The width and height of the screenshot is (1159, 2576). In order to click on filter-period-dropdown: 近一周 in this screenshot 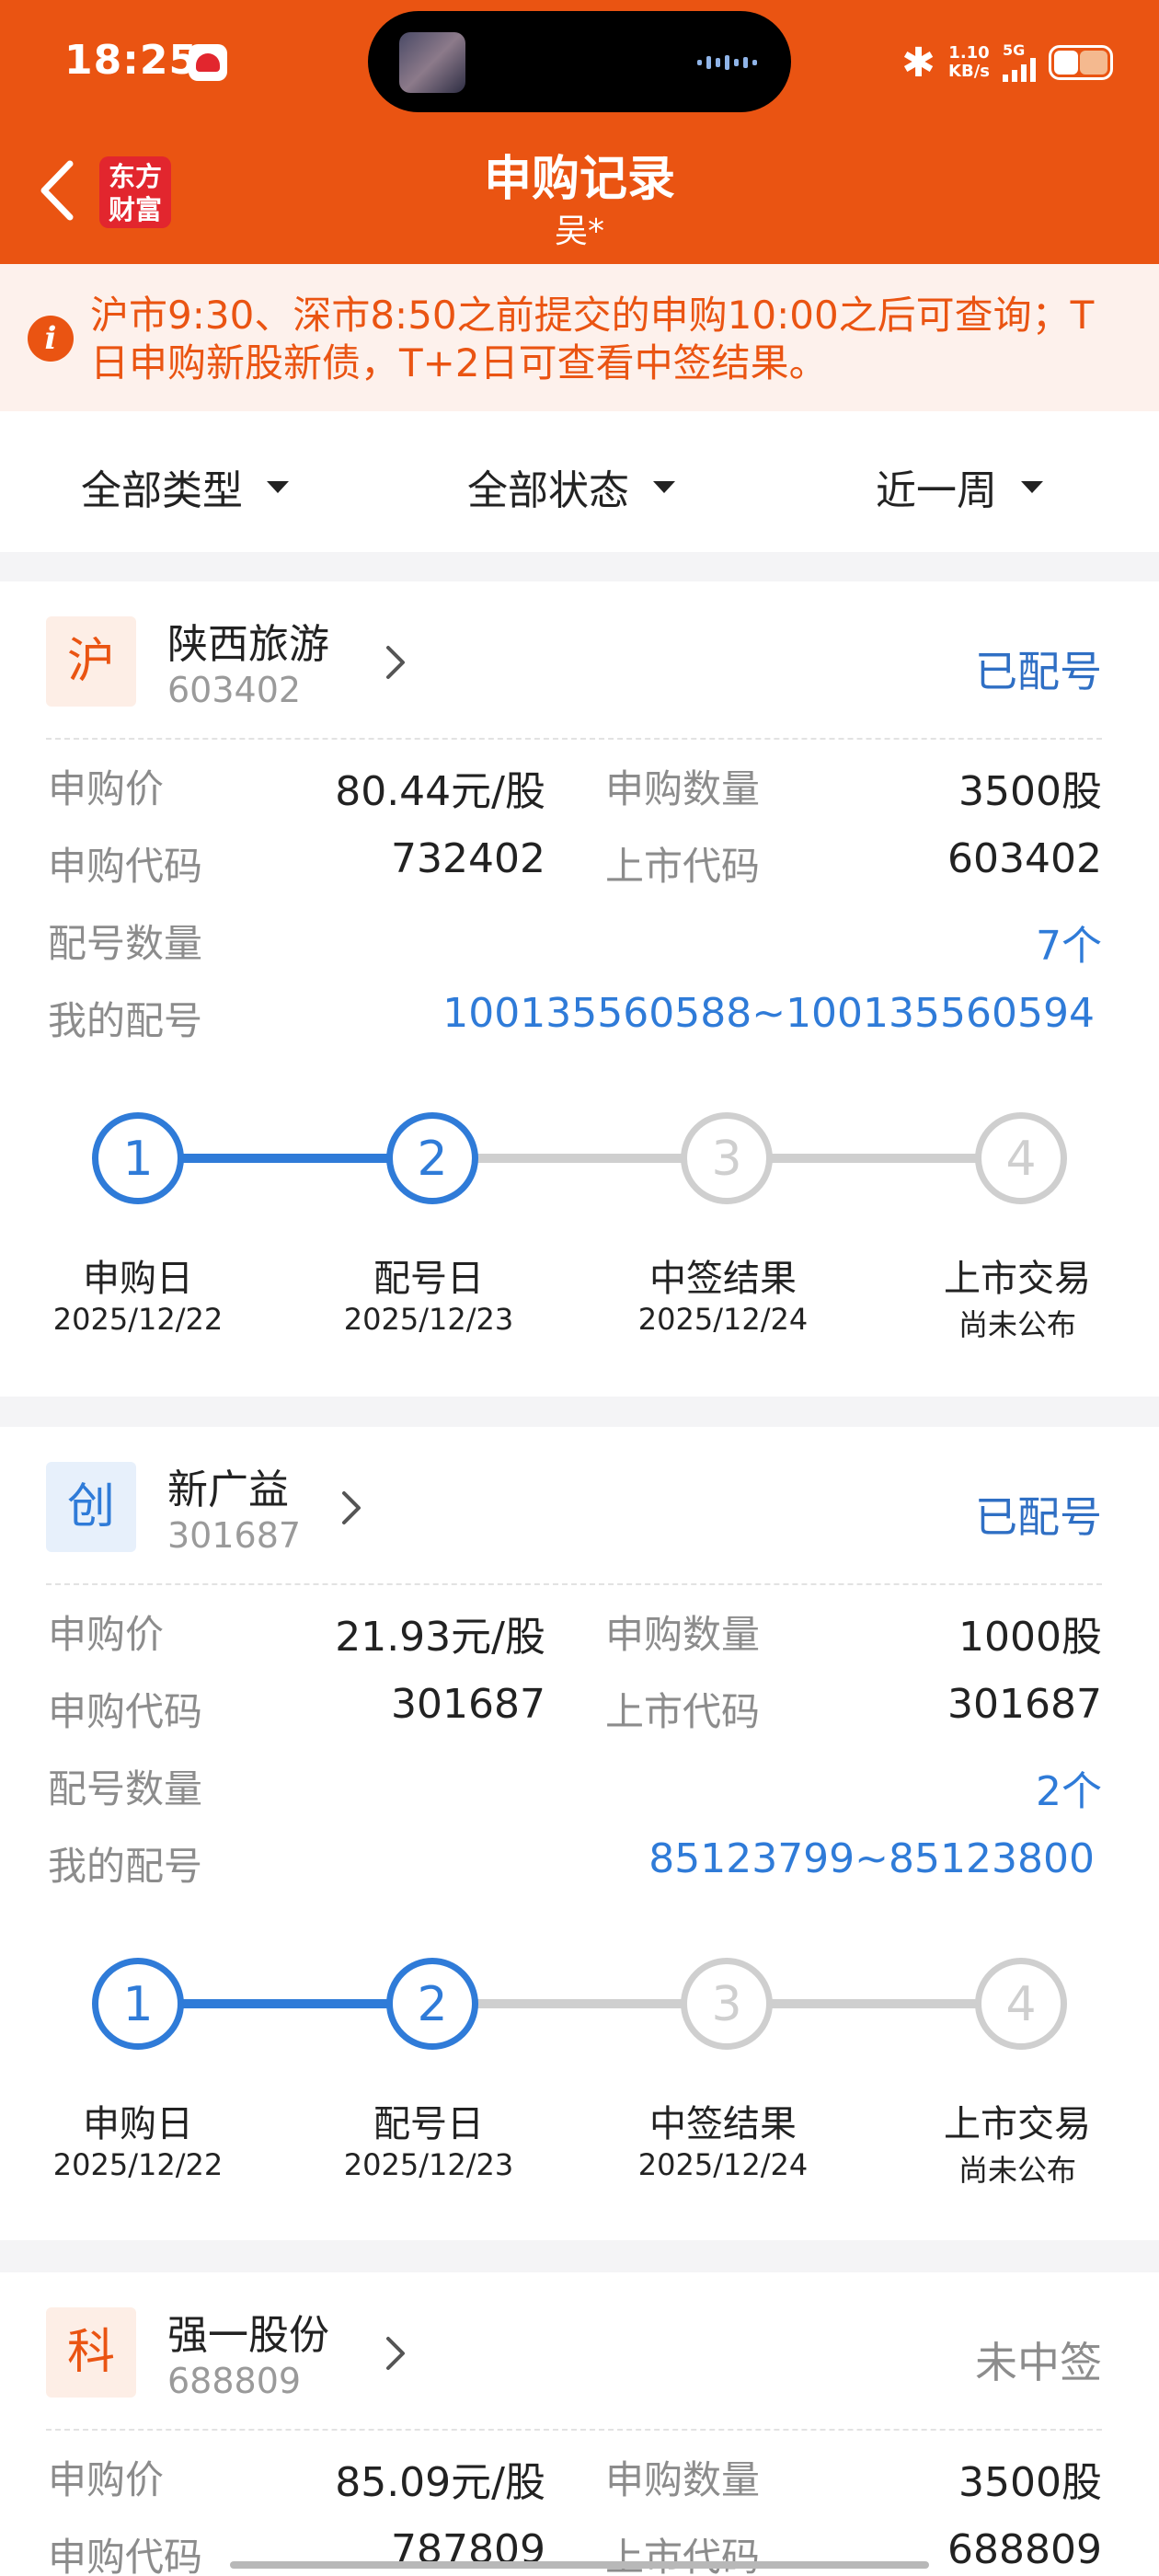, I will do `click(959, 486)`.